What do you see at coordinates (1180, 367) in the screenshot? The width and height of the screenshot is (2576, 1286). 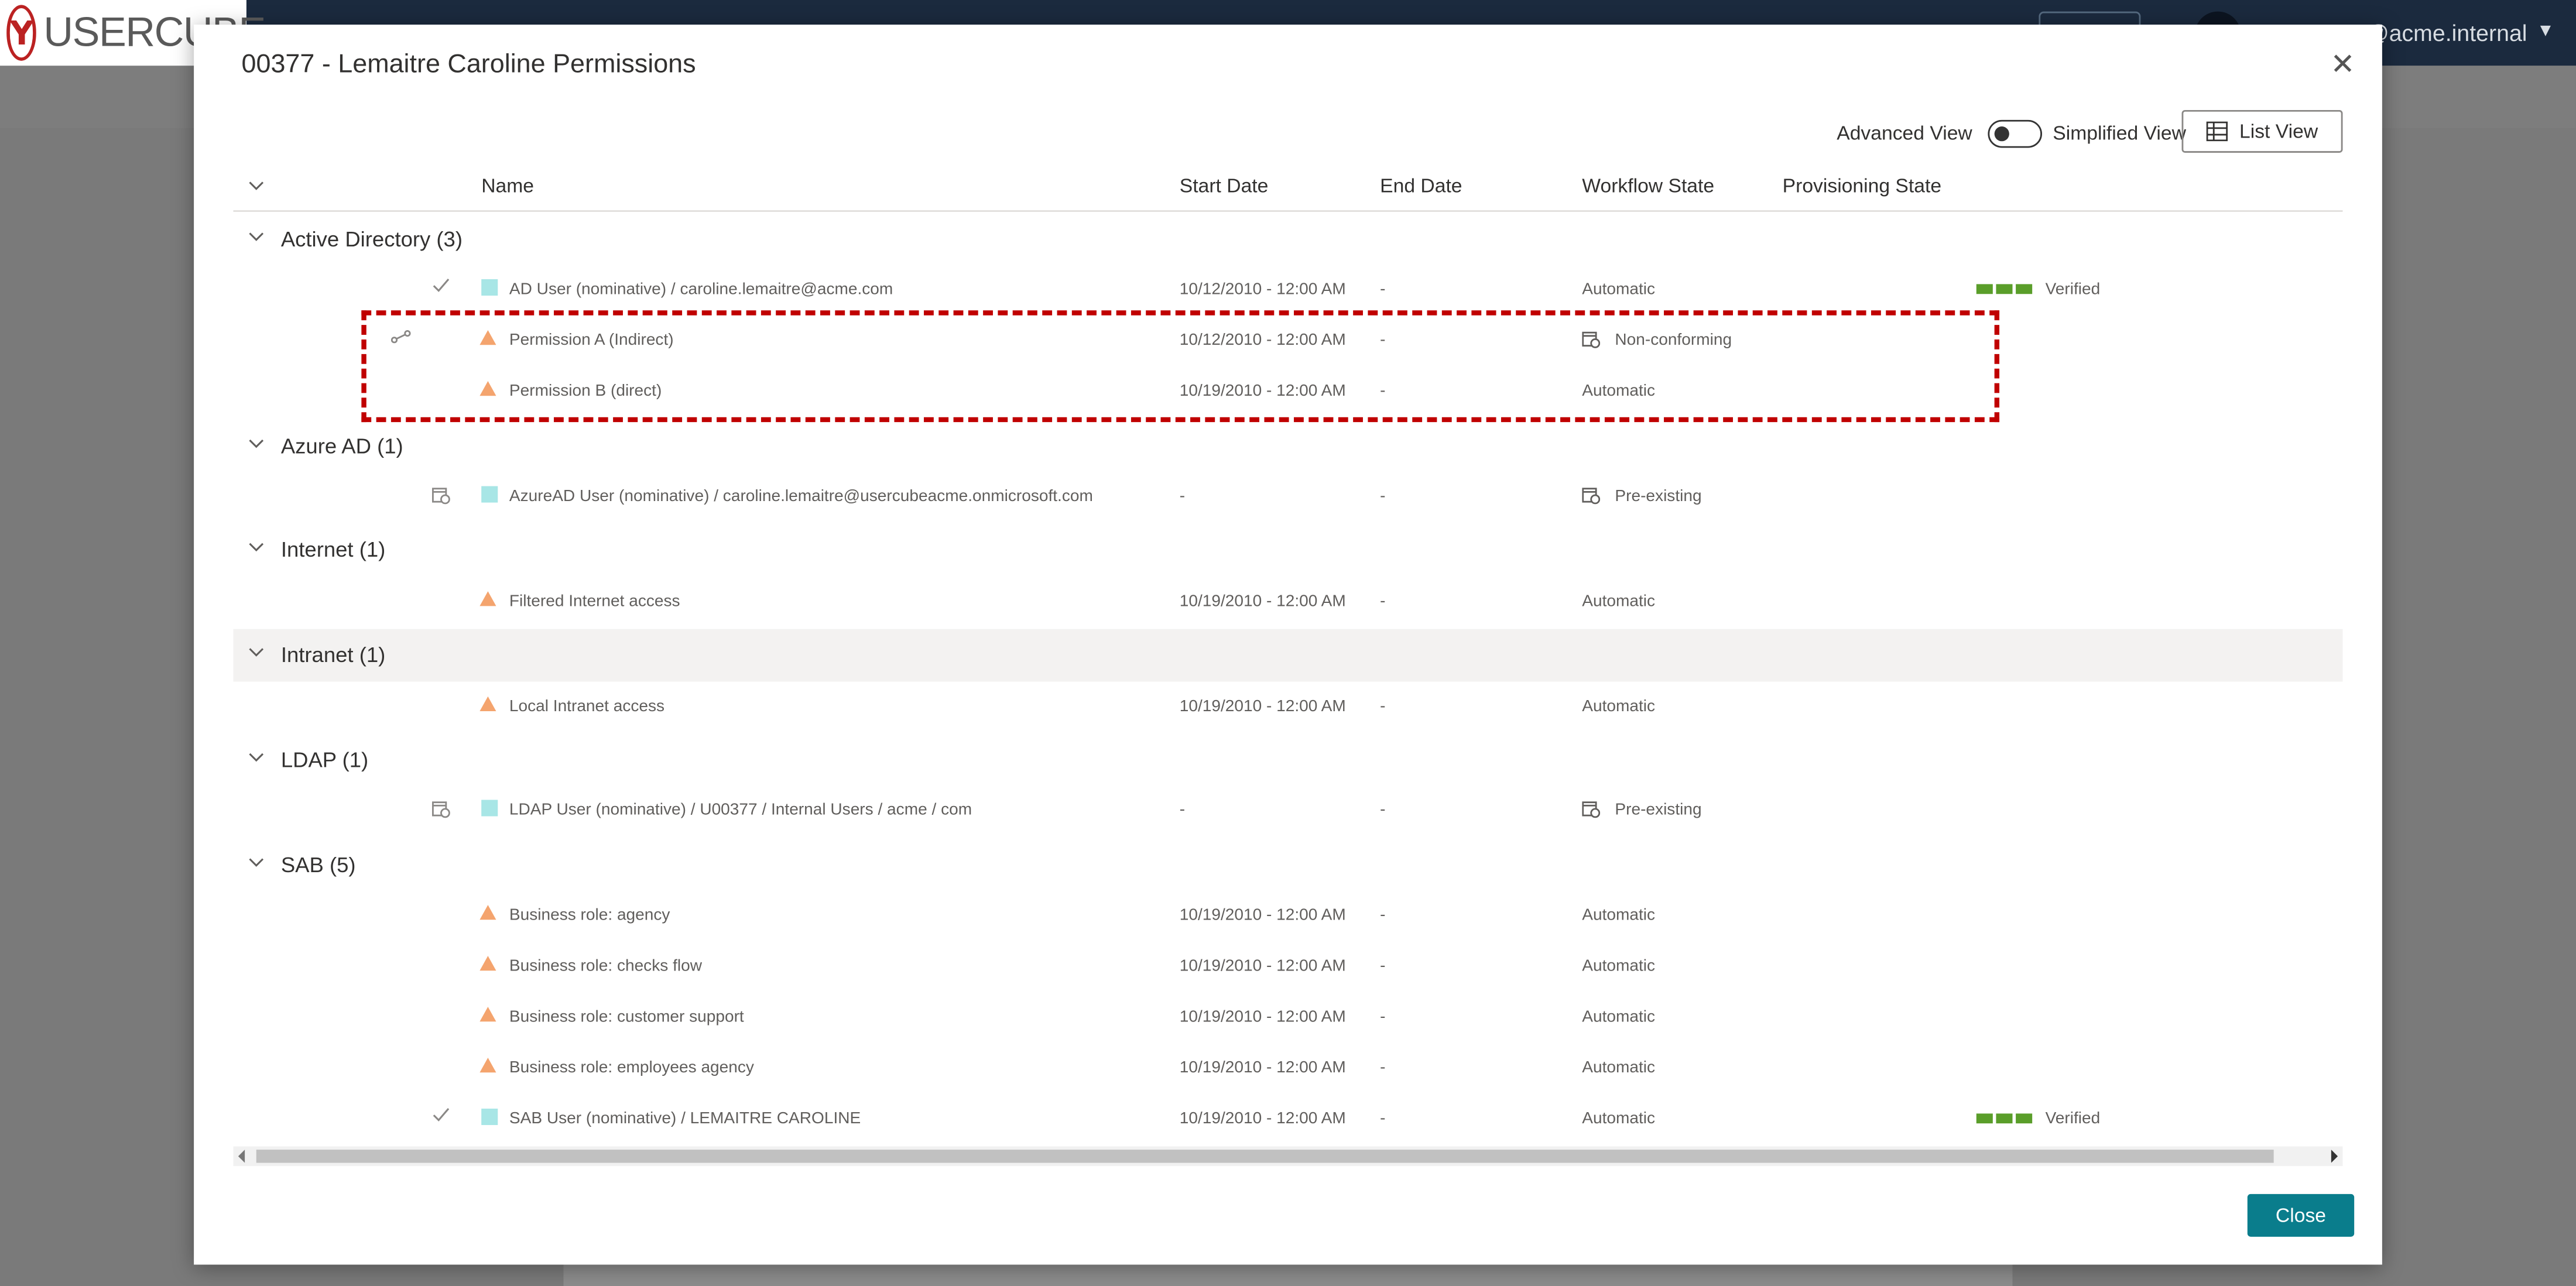 I see `highlight-annotation` at bounding box center [1180, 367].